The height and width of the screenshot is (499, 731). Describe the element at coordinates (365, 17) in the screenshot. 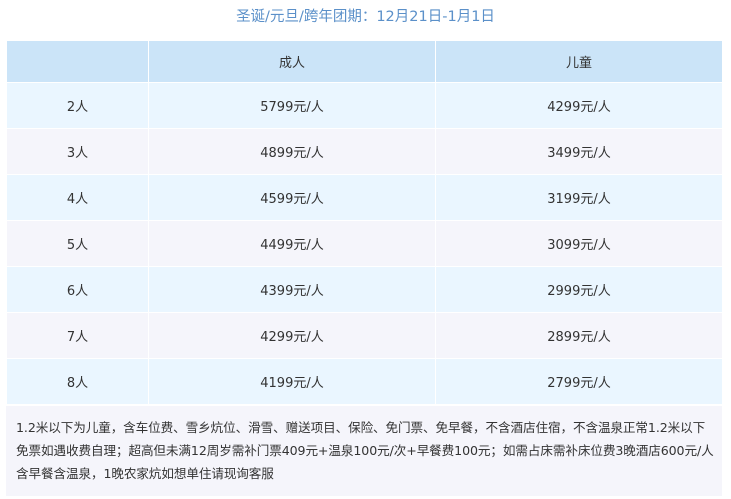

I see `period-title: 圣诞/元旦/跨年团期：12月21日-1月1日` at that location.